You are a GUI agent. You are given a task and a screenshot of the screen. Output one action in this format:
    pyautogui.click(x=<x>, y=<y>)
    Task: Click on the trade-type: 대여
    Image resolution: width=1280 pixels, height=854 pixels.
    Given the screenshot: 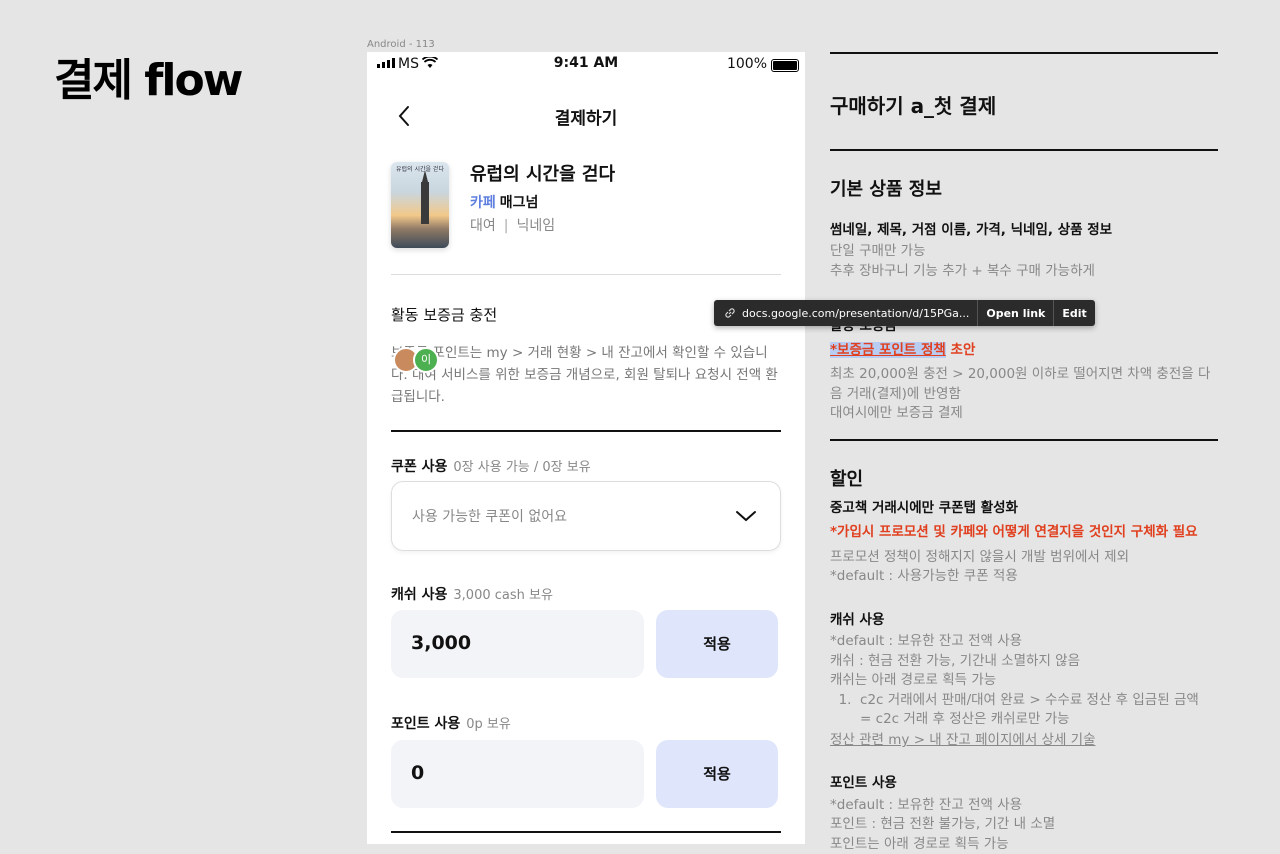 What is the action you would take?
    pyautogui.click(x=483, y=226)
    